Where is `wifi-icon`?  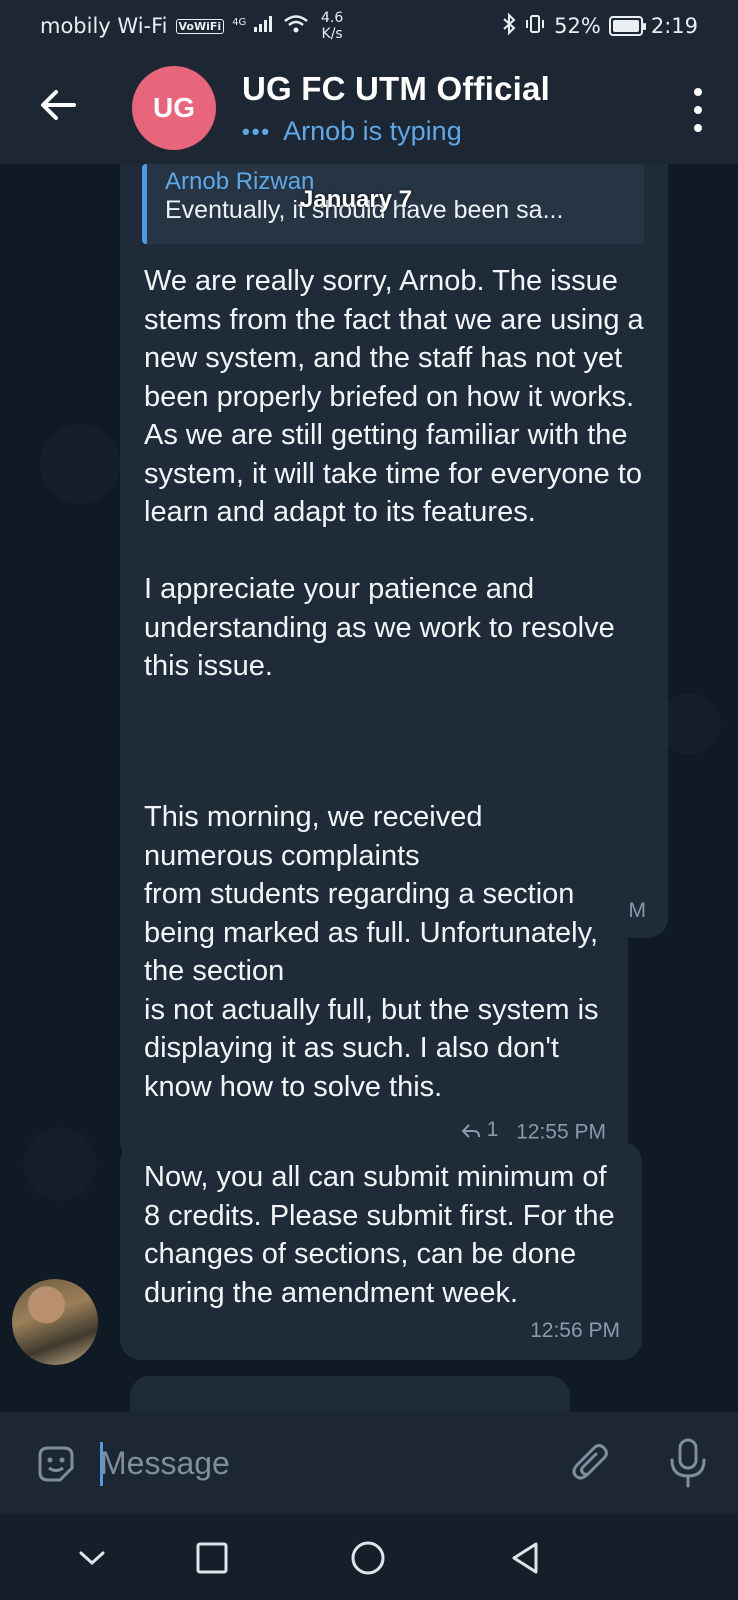
wifi-icon is located at coordinates (296, 26).